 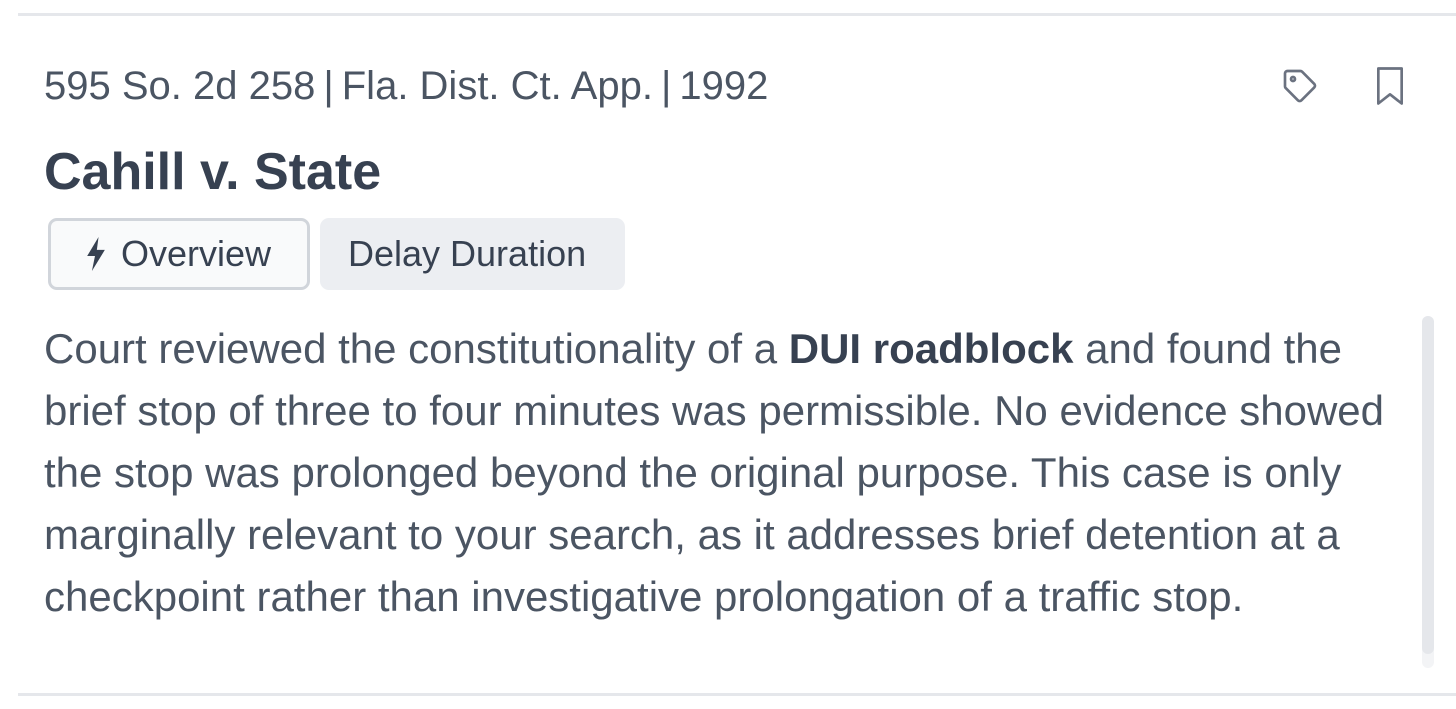 I want to click on bookmark-button, so click(x=1390, y=86).